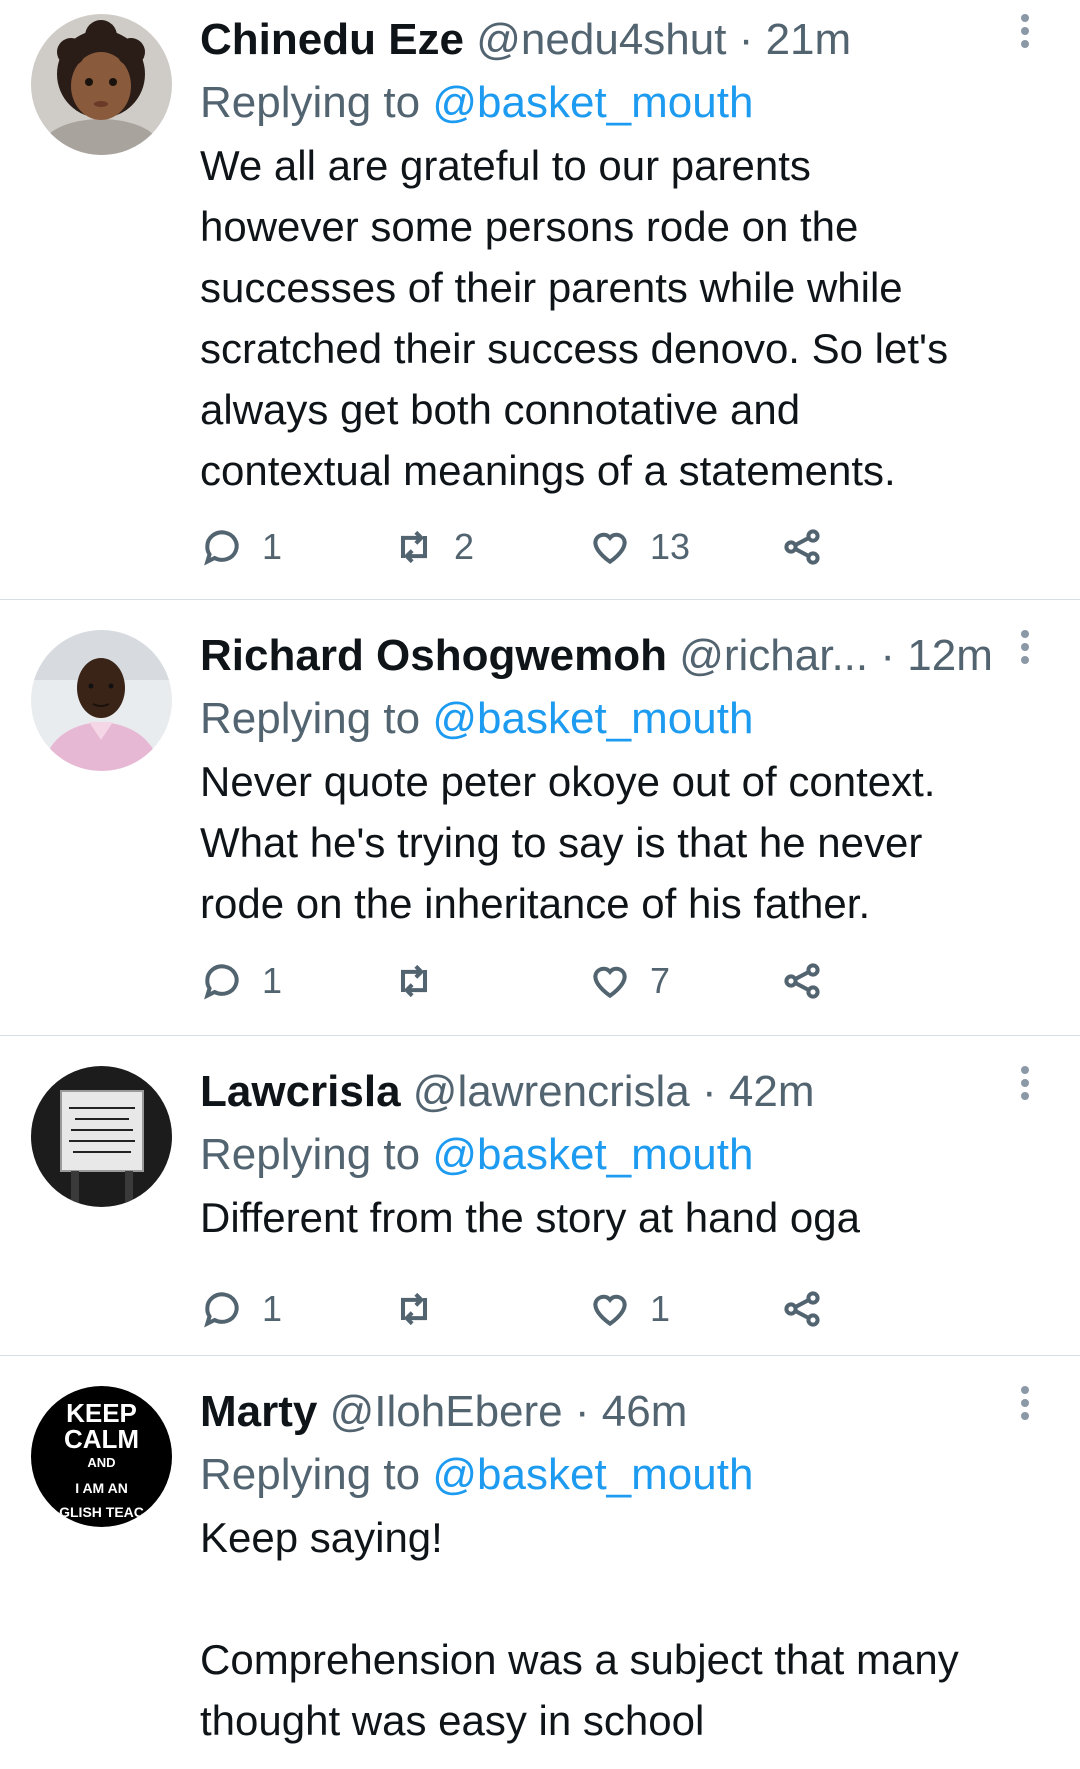  What do you see at coordinates (601, 39) in the screenshot?
I see `author-handle: @nedu4shut` at bounding box center [601, 39].